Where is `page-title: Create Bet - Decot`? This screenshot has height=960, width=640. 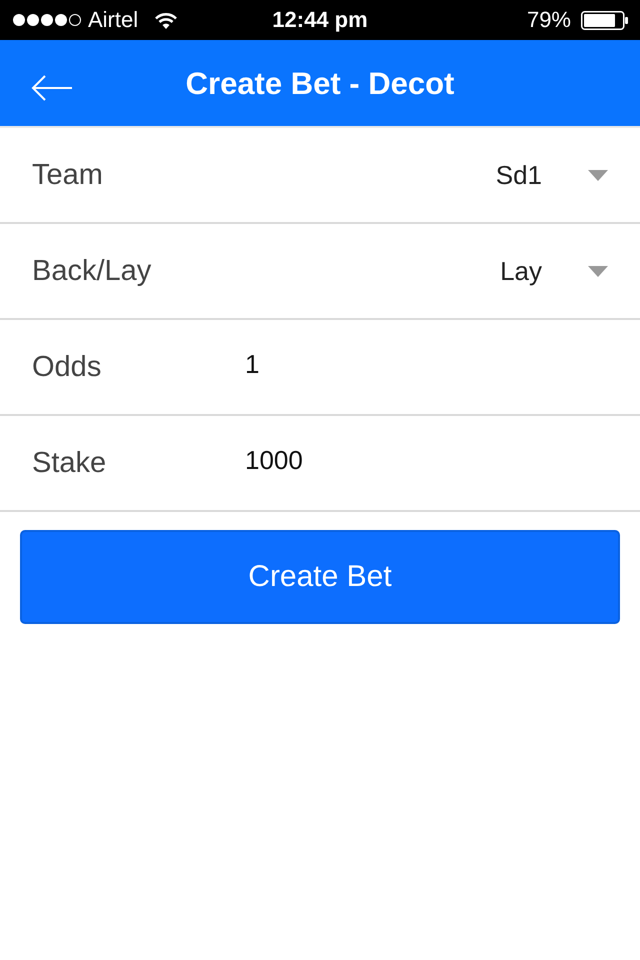 page-title: Create Bet - Decot is located at coordinates (320, 83).